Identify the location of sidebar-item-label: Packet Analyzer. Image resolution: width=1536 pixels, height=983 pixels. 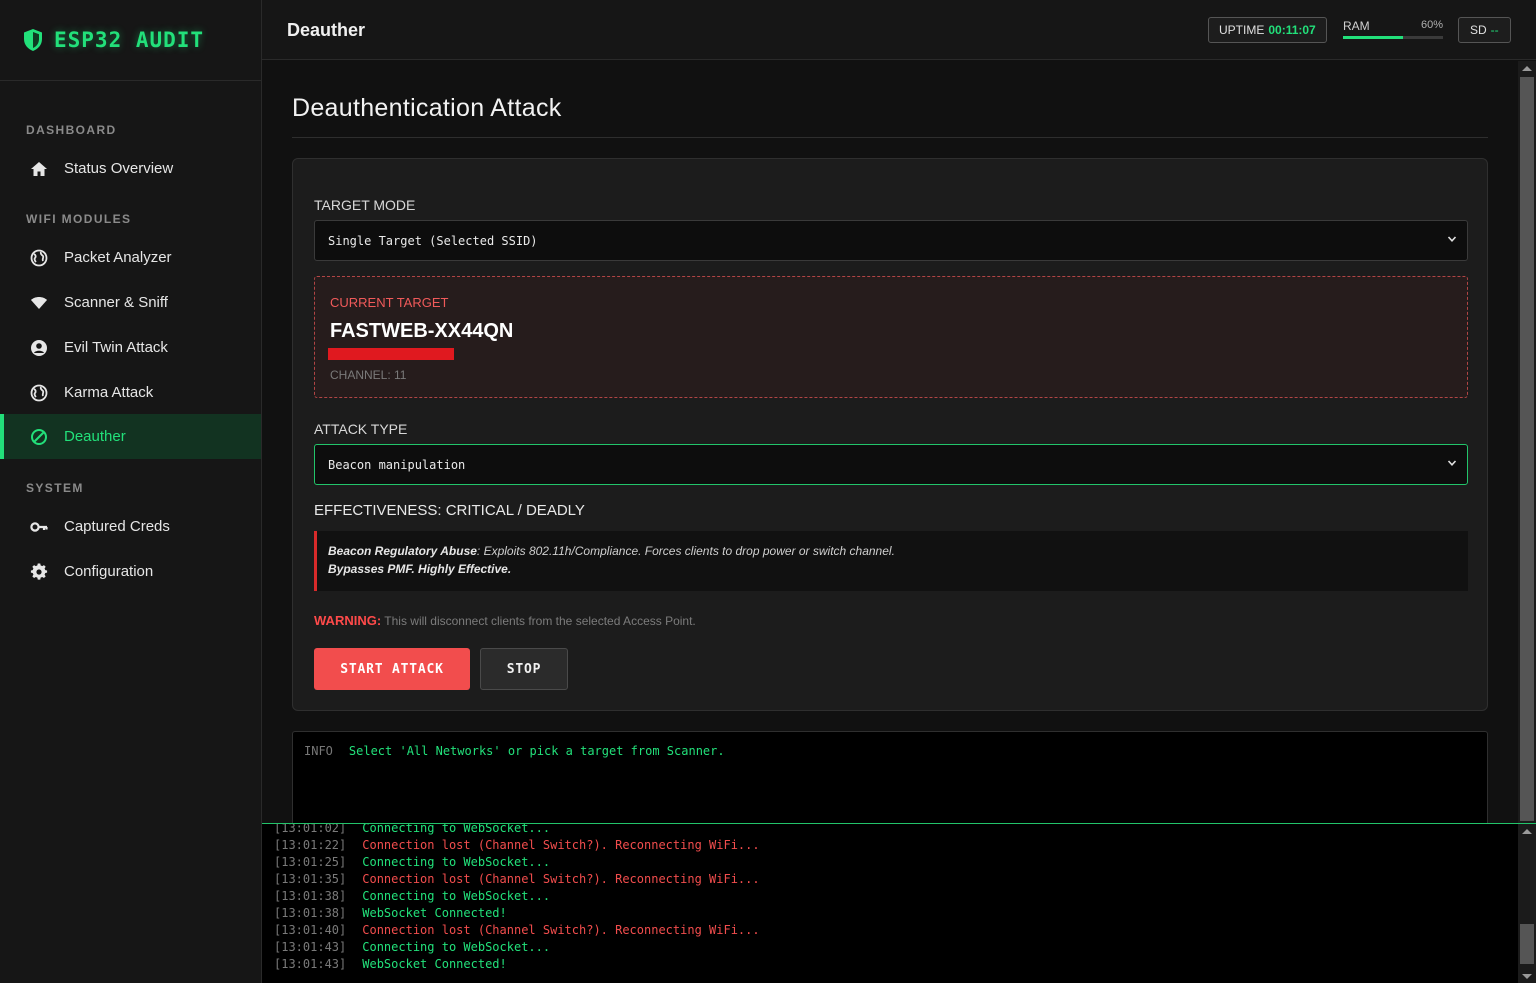
(118, 257).